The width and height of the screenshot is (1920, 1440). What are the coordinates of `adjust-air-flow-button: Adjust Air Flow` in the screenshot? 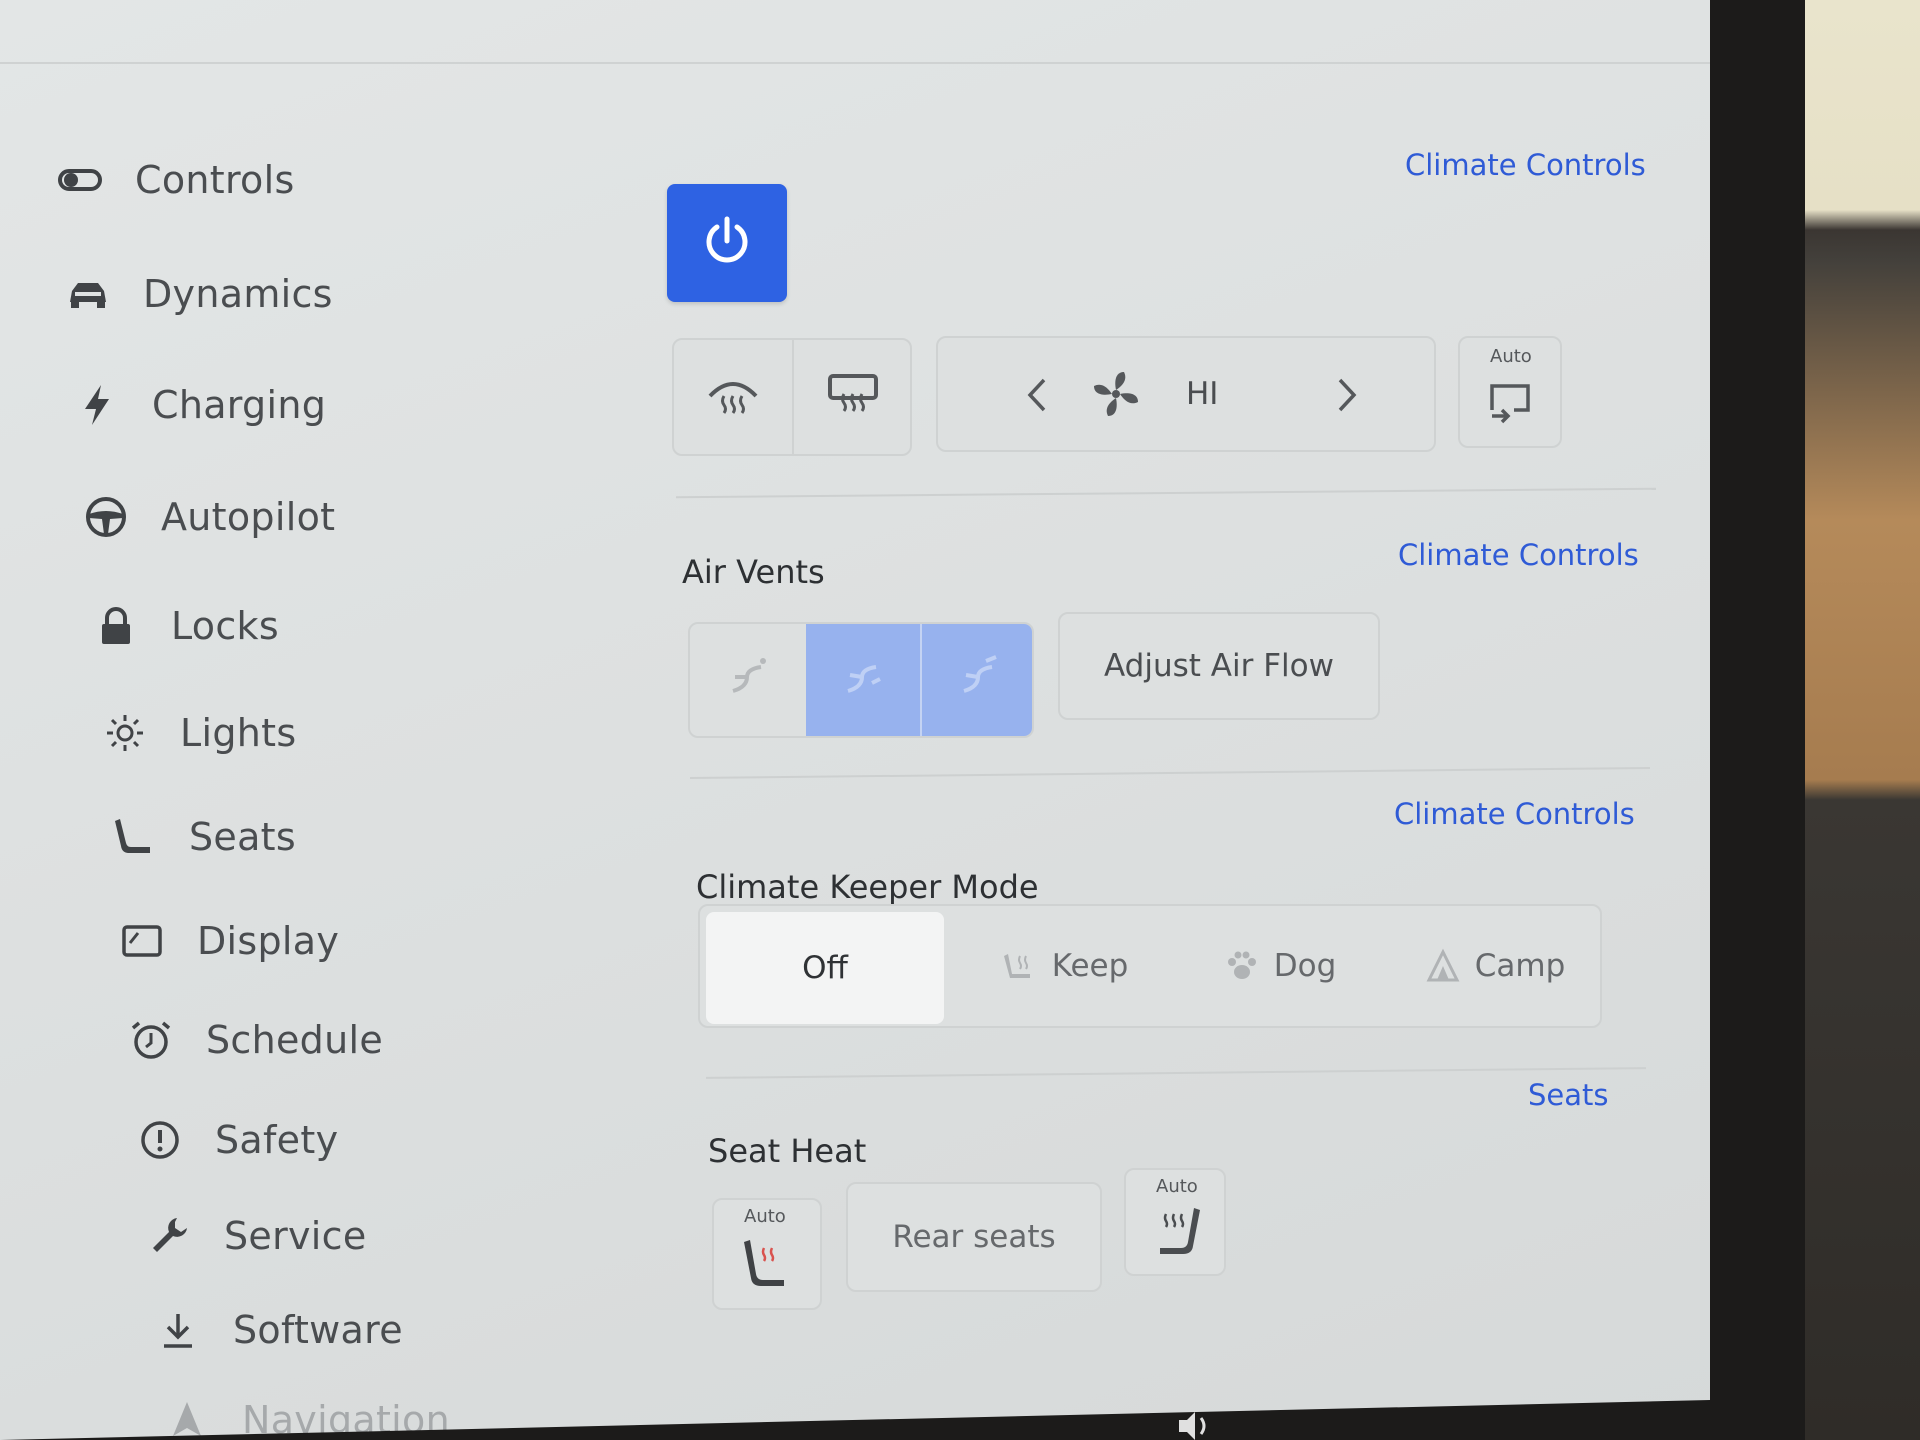 It's located at (1219, 666).